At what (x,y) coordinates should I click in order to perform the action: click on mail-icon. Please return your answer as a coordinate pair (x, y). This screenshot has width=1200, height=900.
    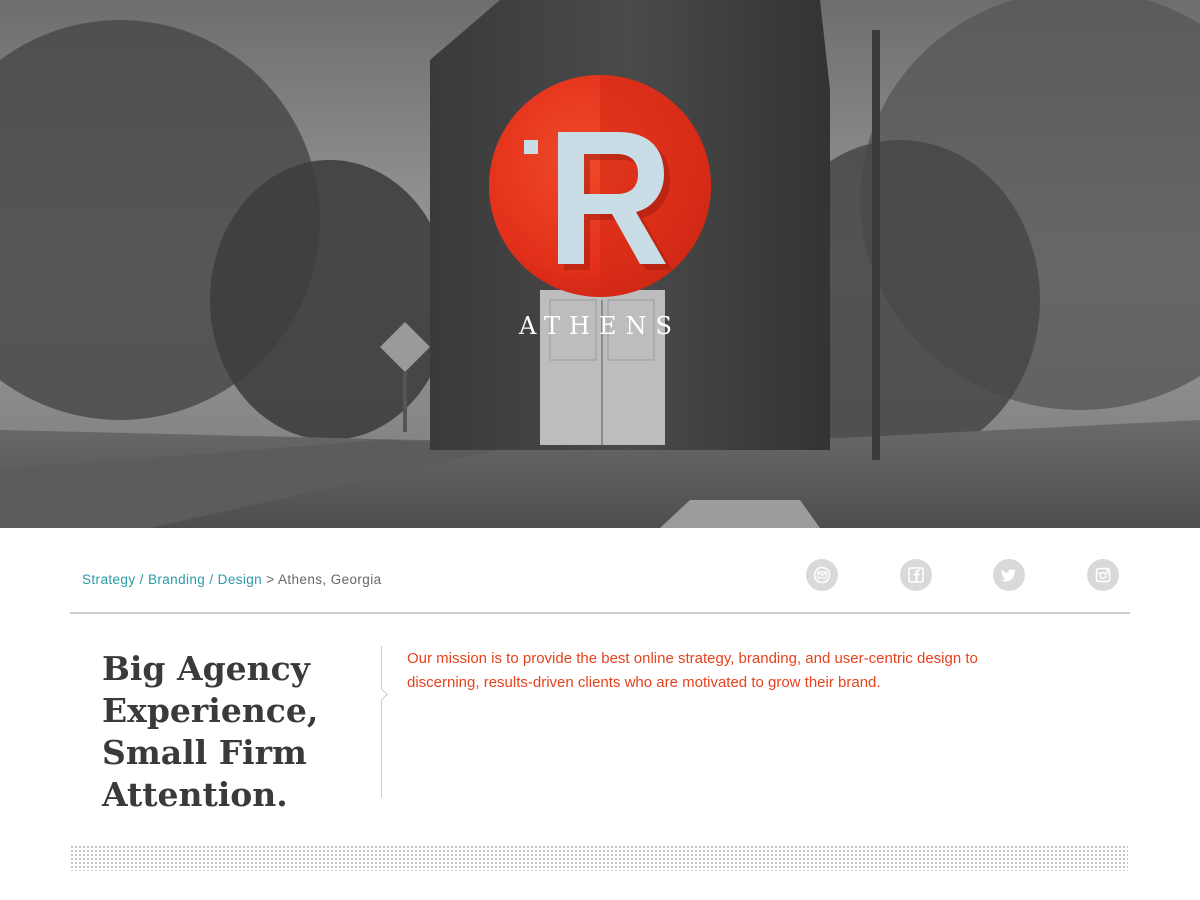
    Looking at the image, I should click on (822, 575).